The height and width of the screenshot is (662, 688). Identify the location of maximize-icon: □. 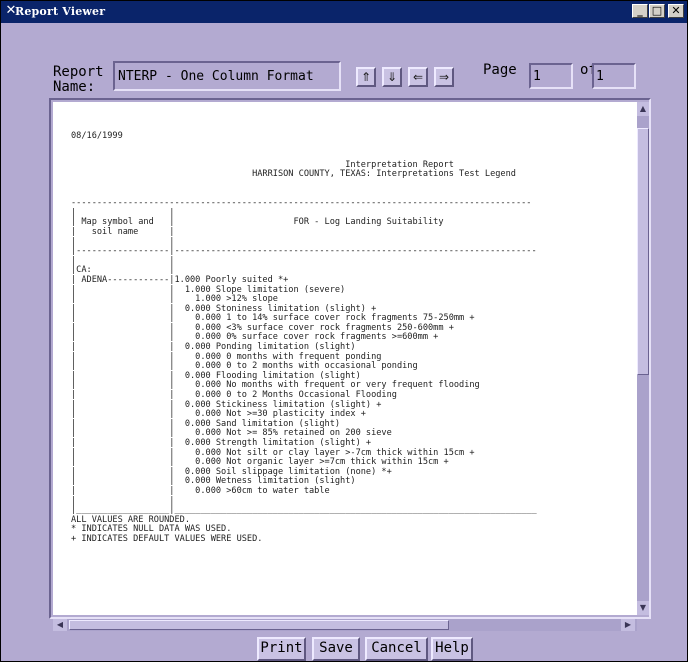
(657, 11).